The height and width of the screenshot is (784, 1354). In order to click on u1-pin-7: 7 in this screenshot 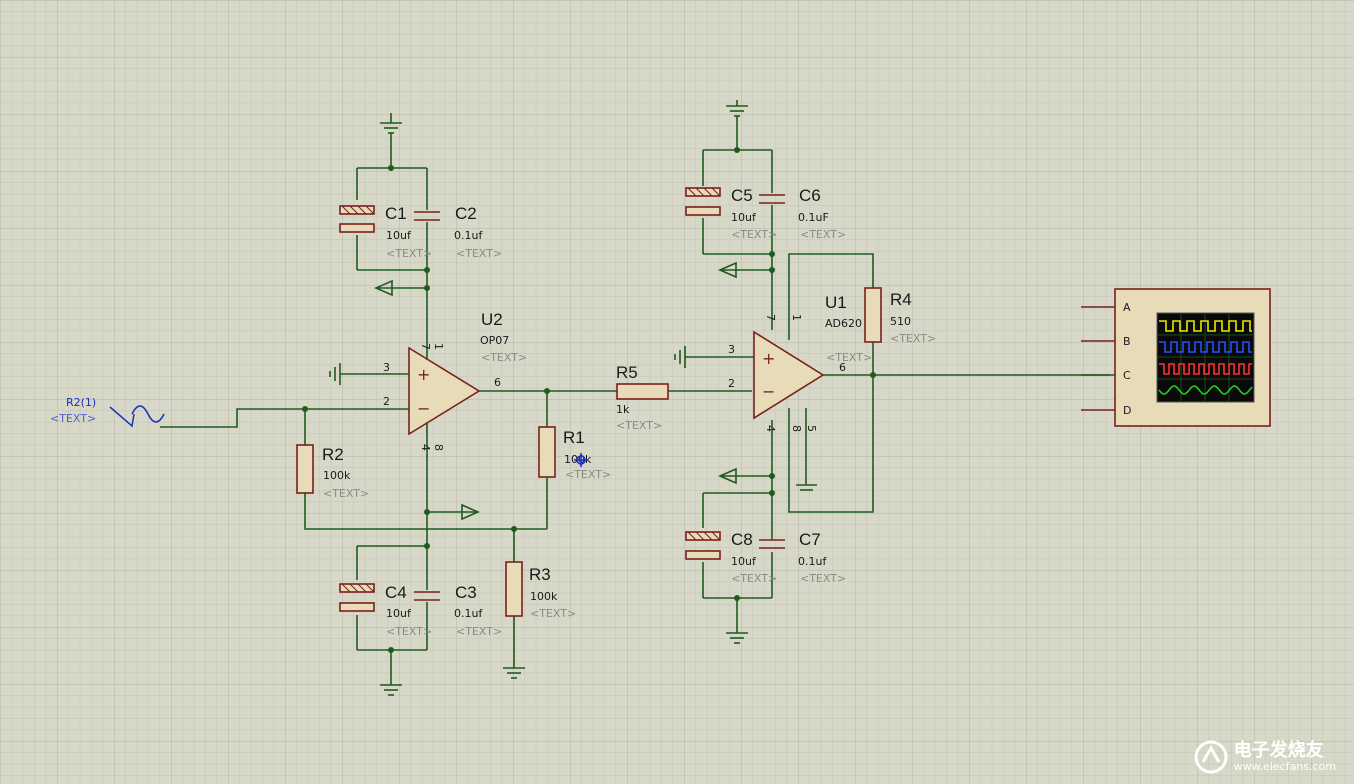, I will do `click(770, 317)`.